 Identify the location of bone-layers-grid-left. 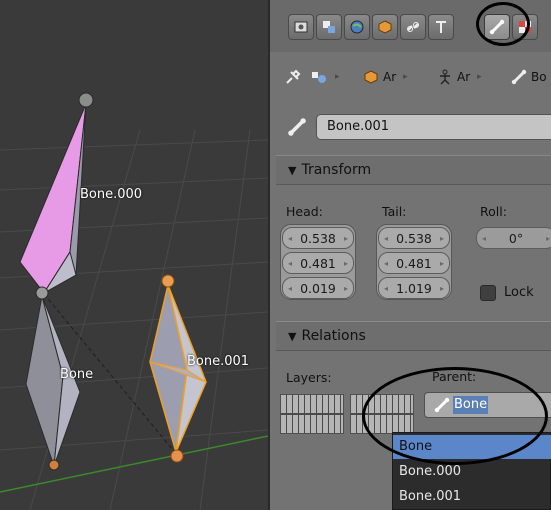
(312, 414).